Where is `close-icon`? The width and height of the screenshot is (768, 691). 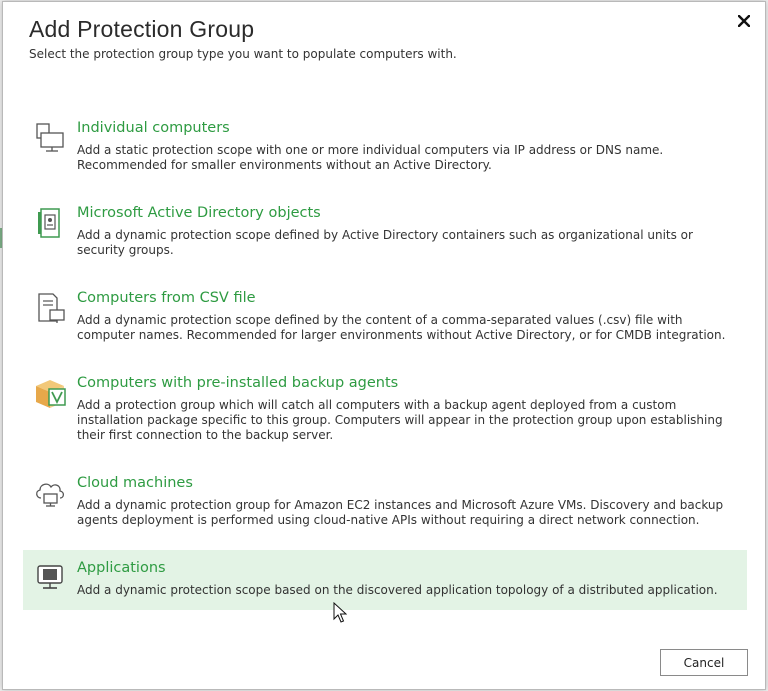 close-icon is located at coordinates (744, 21).